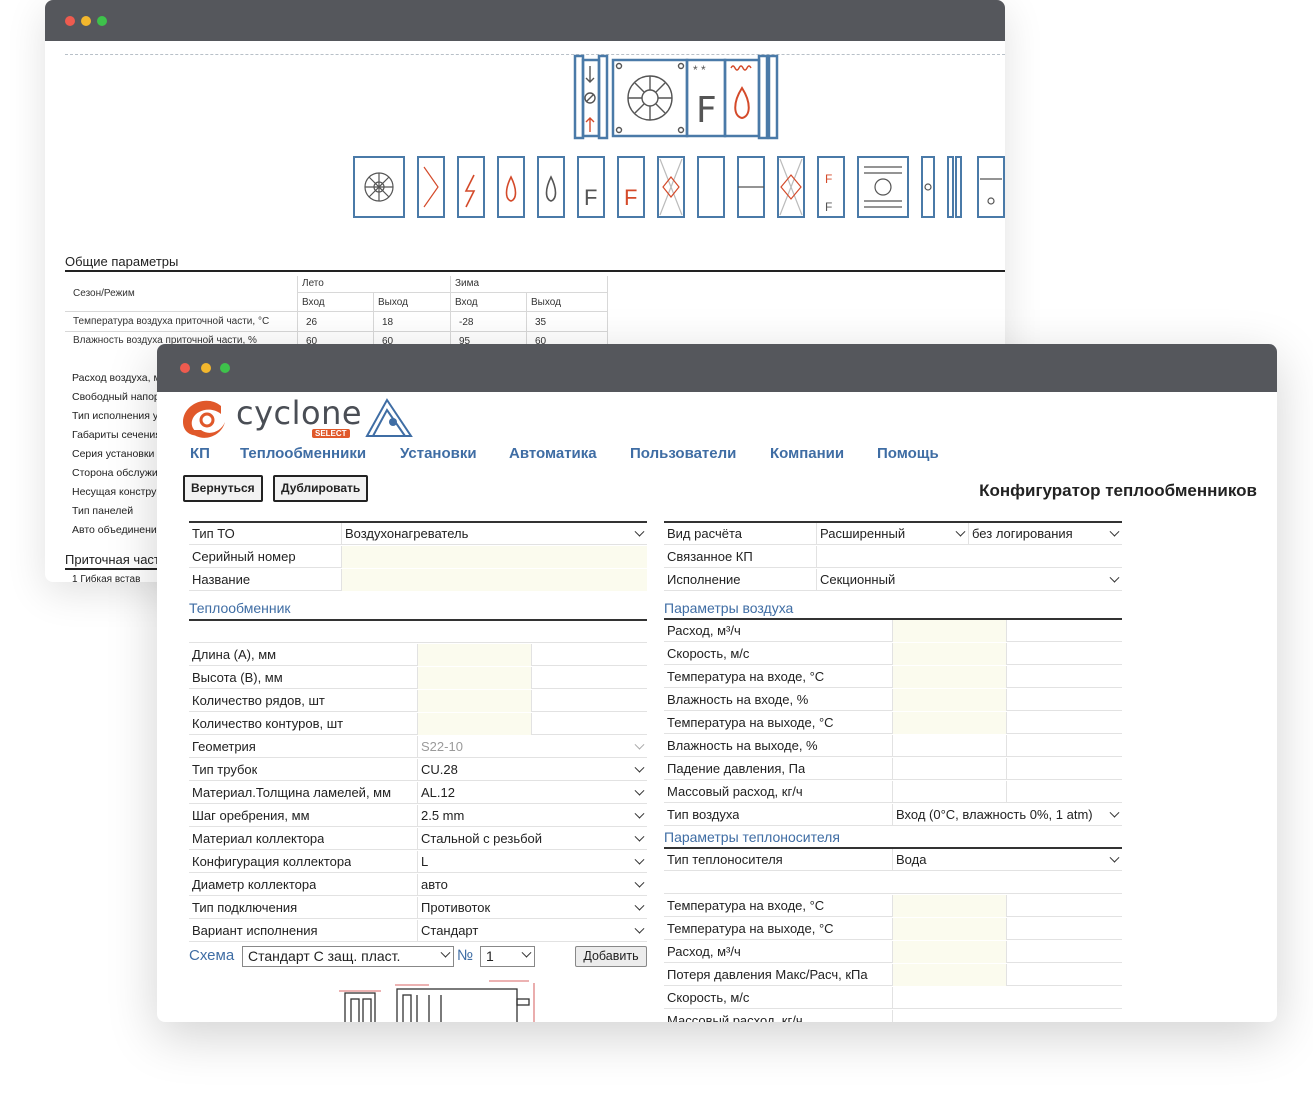 The height and width of the screenshot is (1107, 1313). Describe the element at coordinates (474, 678) in the screenshot. I see `height-input` at that location.